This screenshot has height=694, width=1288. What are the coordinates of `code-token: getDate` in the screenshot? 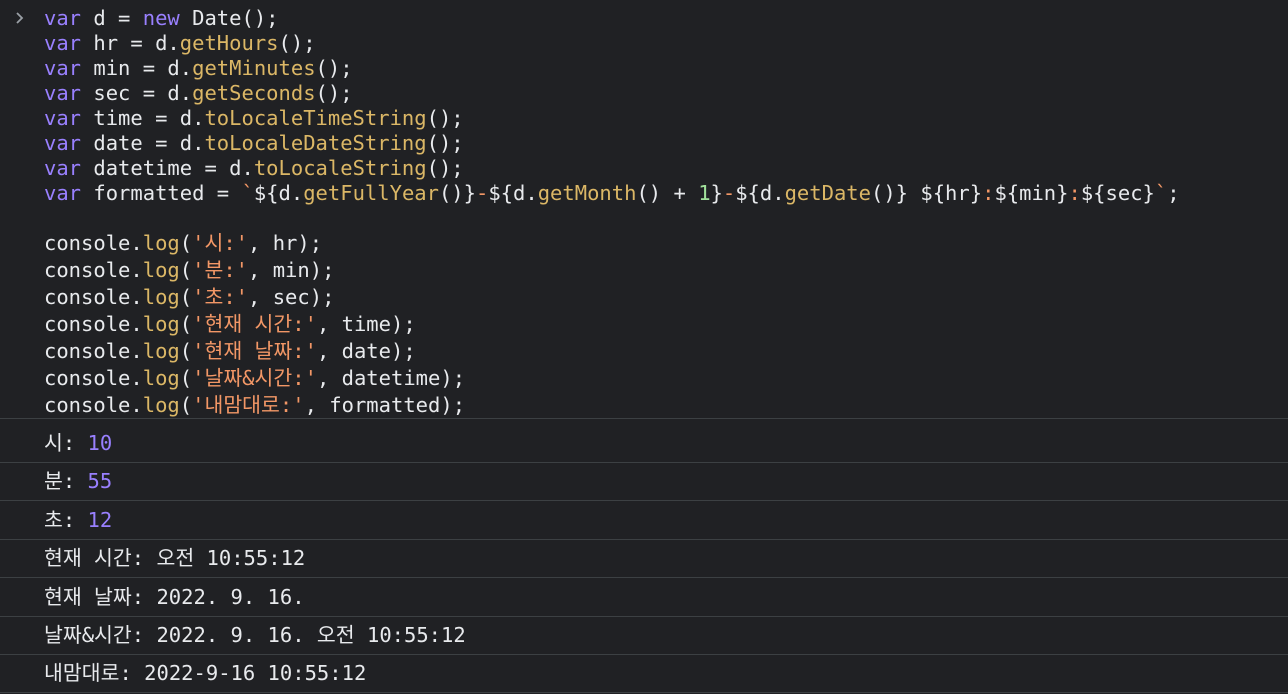 It's located at (827, 193).